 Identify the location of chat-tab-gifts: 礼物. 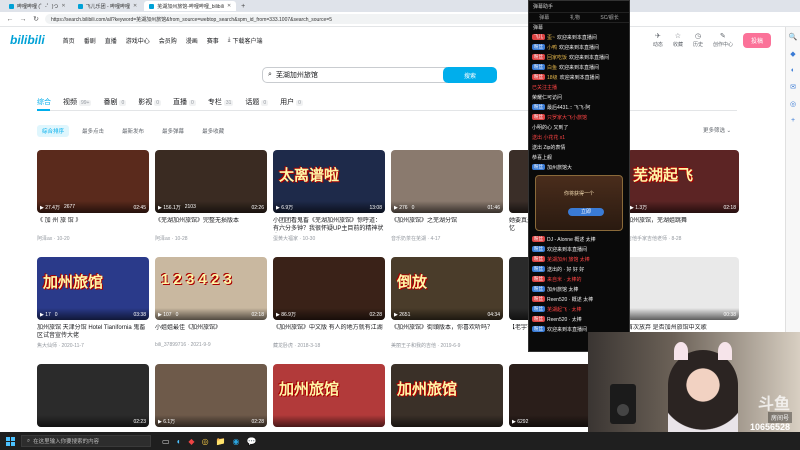
(575, 17).